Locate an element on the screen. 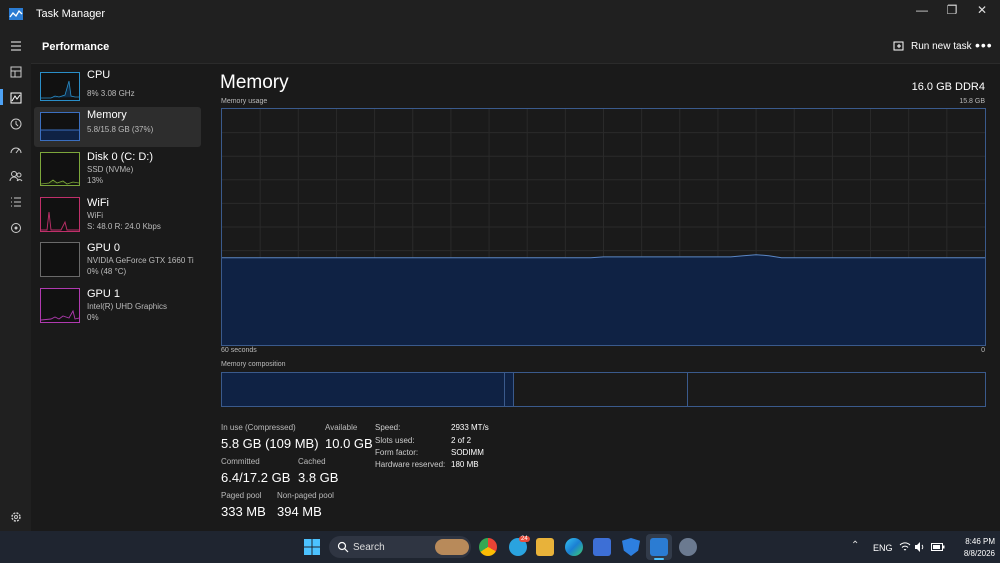 This screenshot has width=1000, height=563. non-paged-pool-label: Non-paged pool is located at coordinates (305, 495).